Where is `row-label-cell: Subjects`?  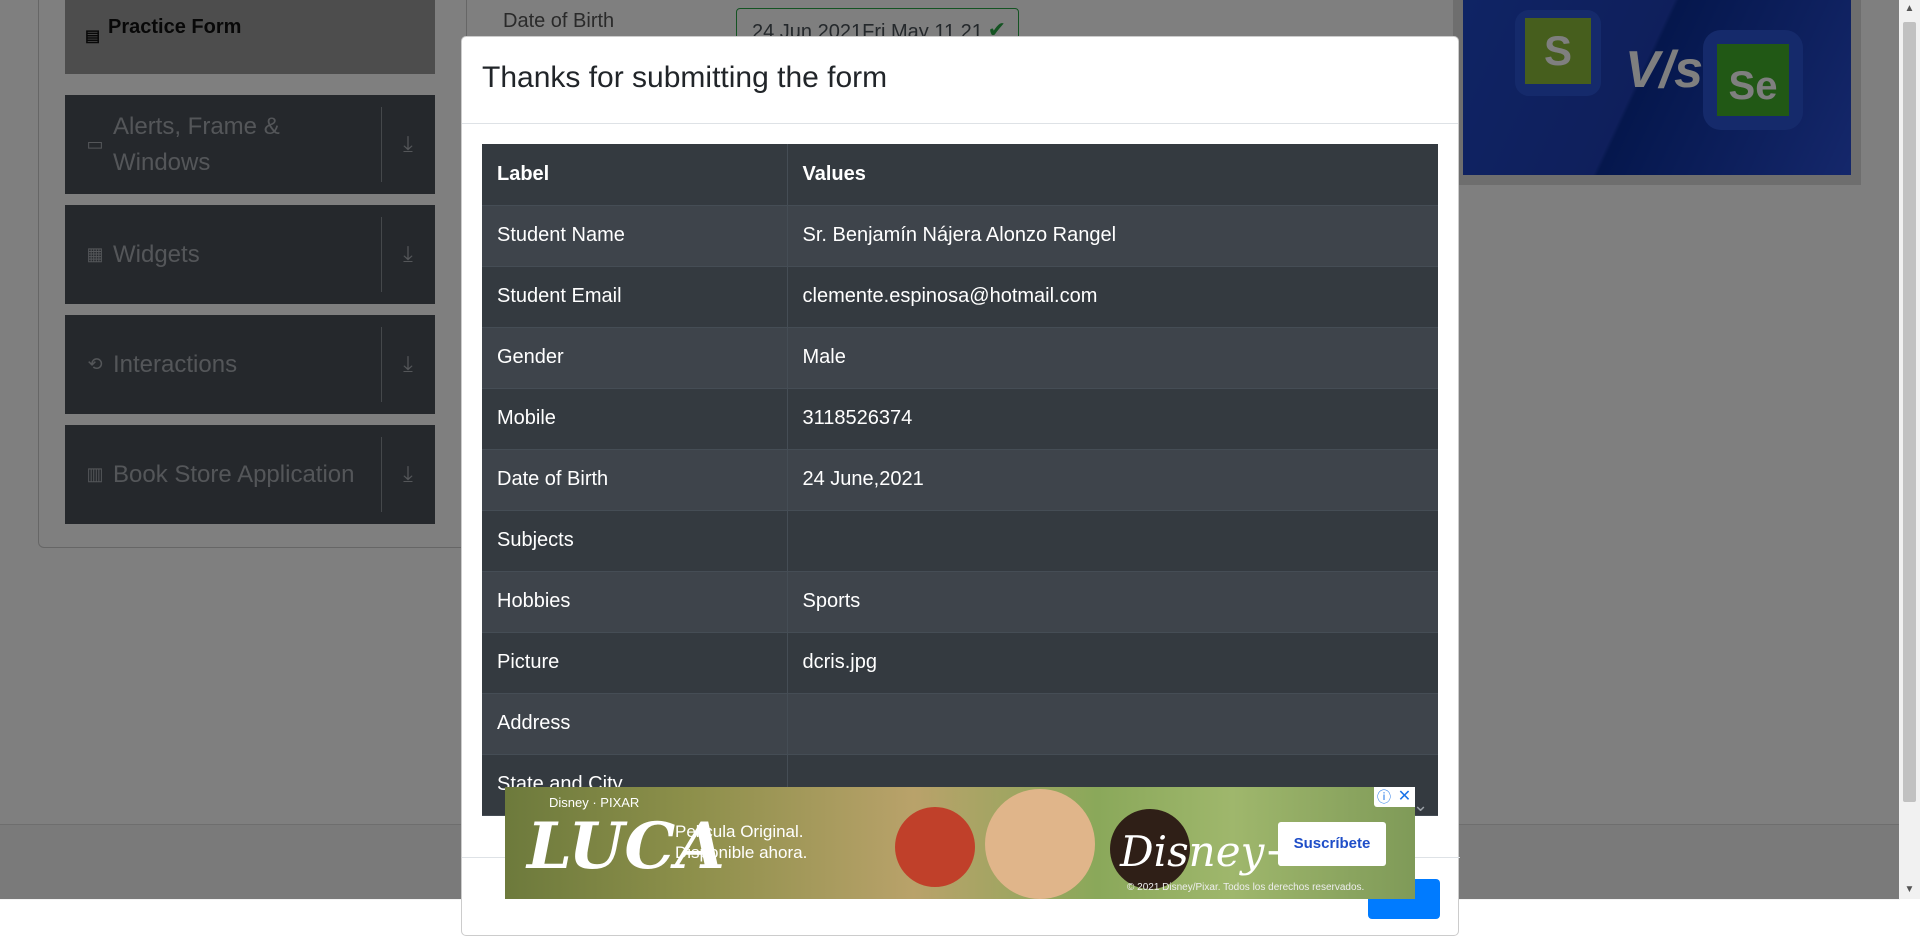 row-label-cell: Subjects is located at coordinates (635, 541).